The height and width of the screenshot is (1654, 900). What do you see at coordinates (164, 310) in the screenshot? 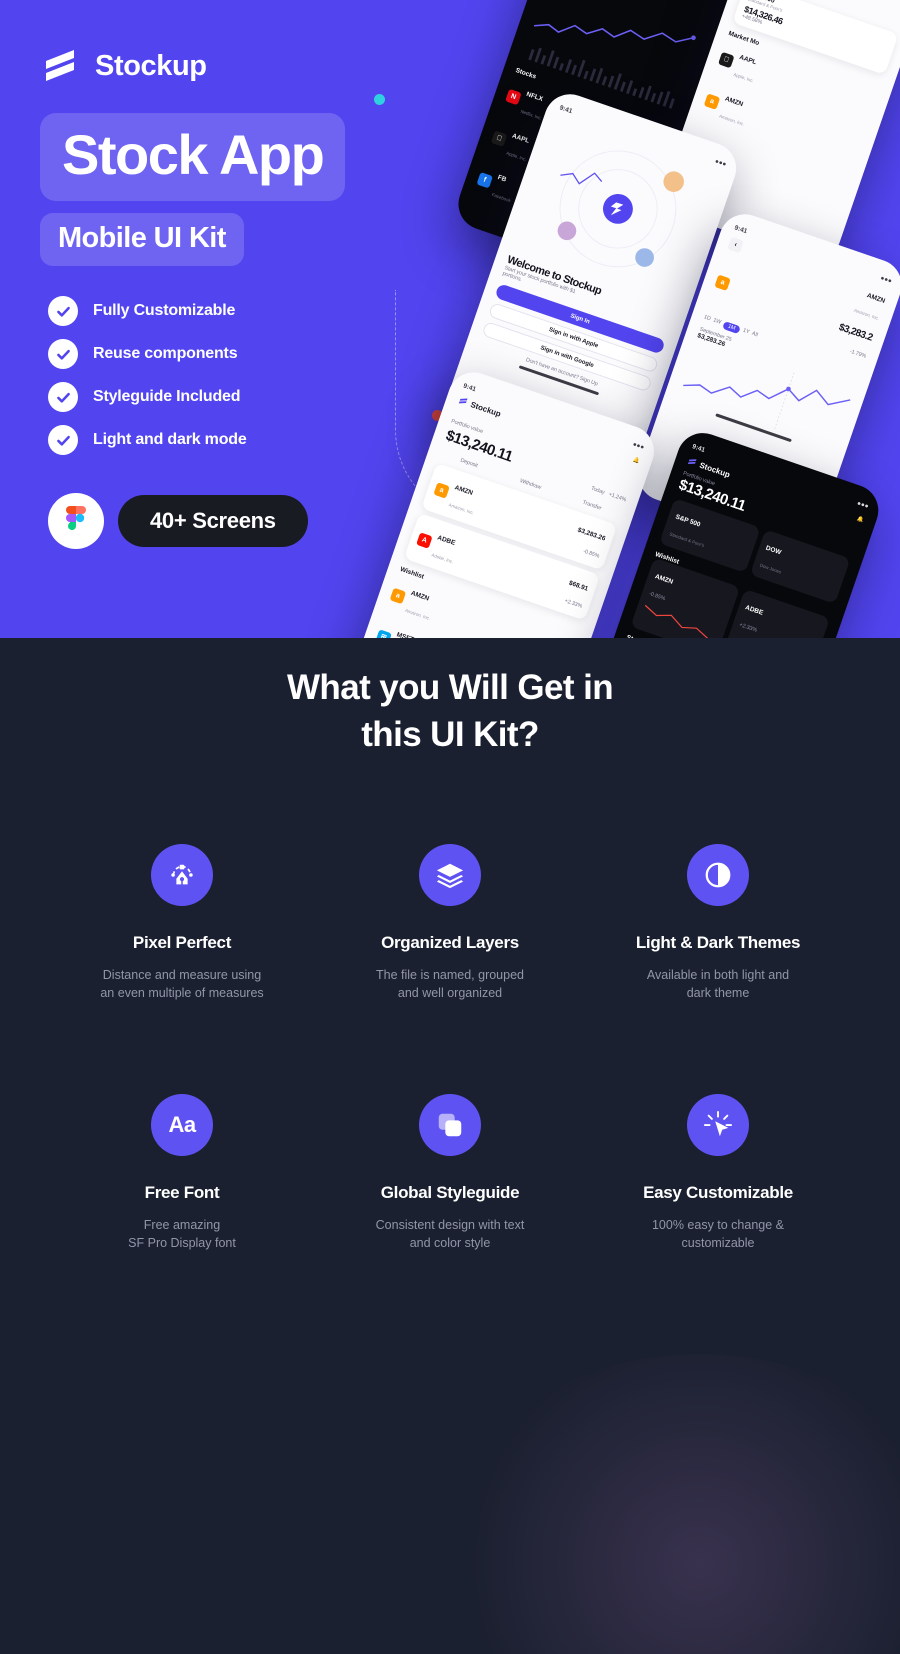
I see `feature-label: Fully Customizable` at bounding box center [164, 310].